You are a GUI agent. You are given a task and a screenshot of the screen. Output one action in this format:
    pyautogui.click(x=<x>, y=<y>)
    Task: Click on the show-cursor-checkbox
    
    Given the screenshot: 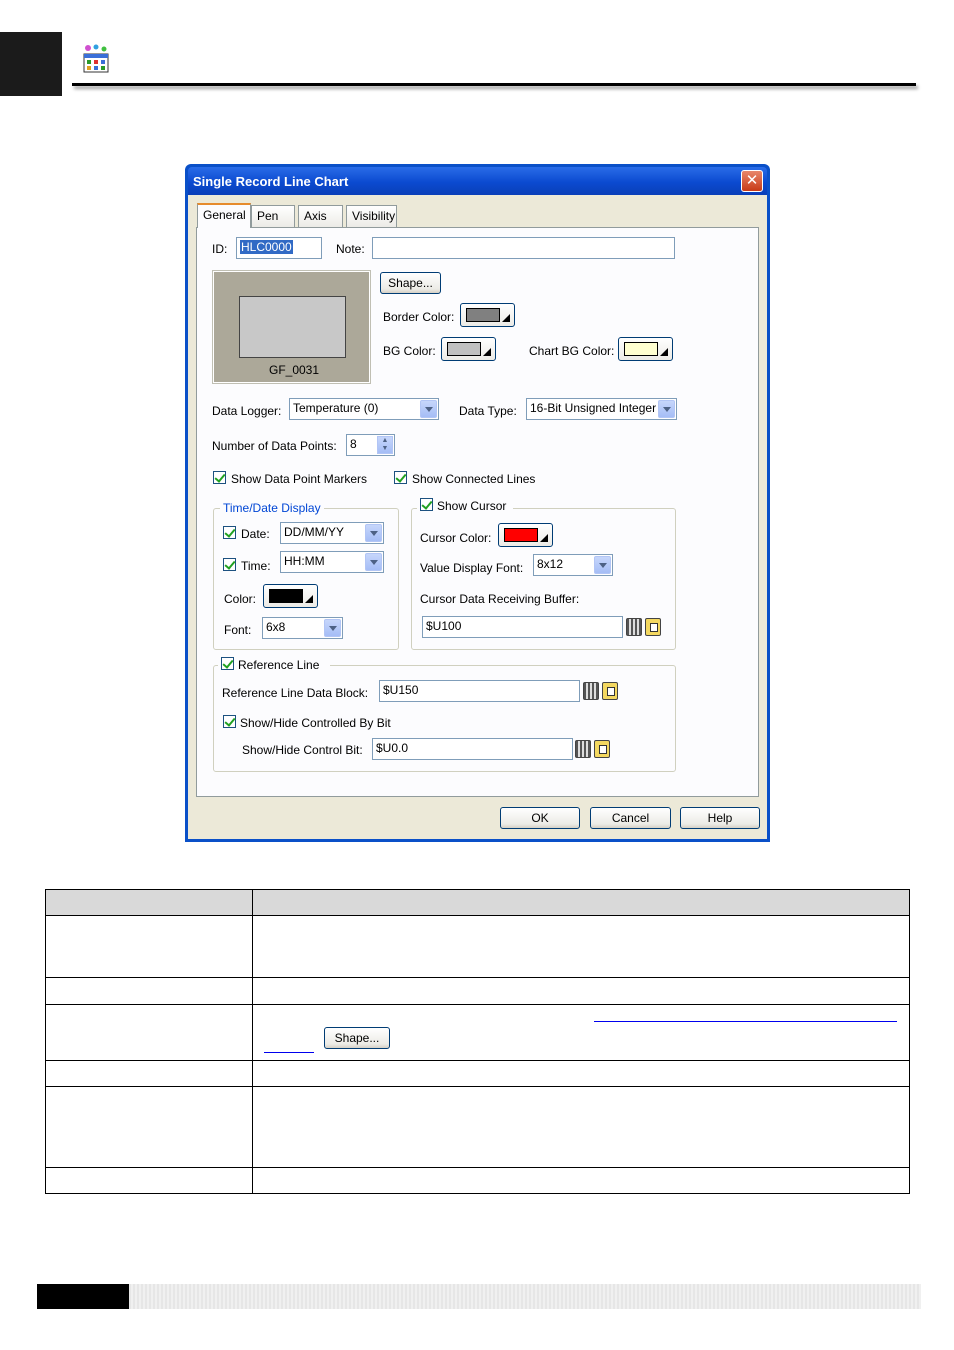 What is the action you would take?
    pyautogui.click(x=426, y=504)
    